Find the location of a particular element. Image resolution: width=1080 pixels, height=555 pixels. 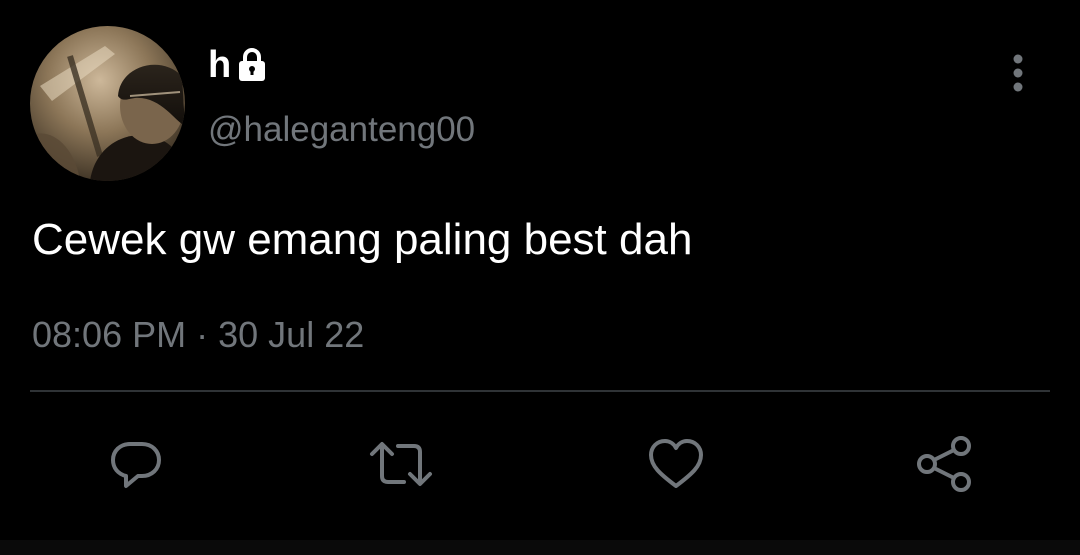

lock-icon is located at coordinates (252, 65).